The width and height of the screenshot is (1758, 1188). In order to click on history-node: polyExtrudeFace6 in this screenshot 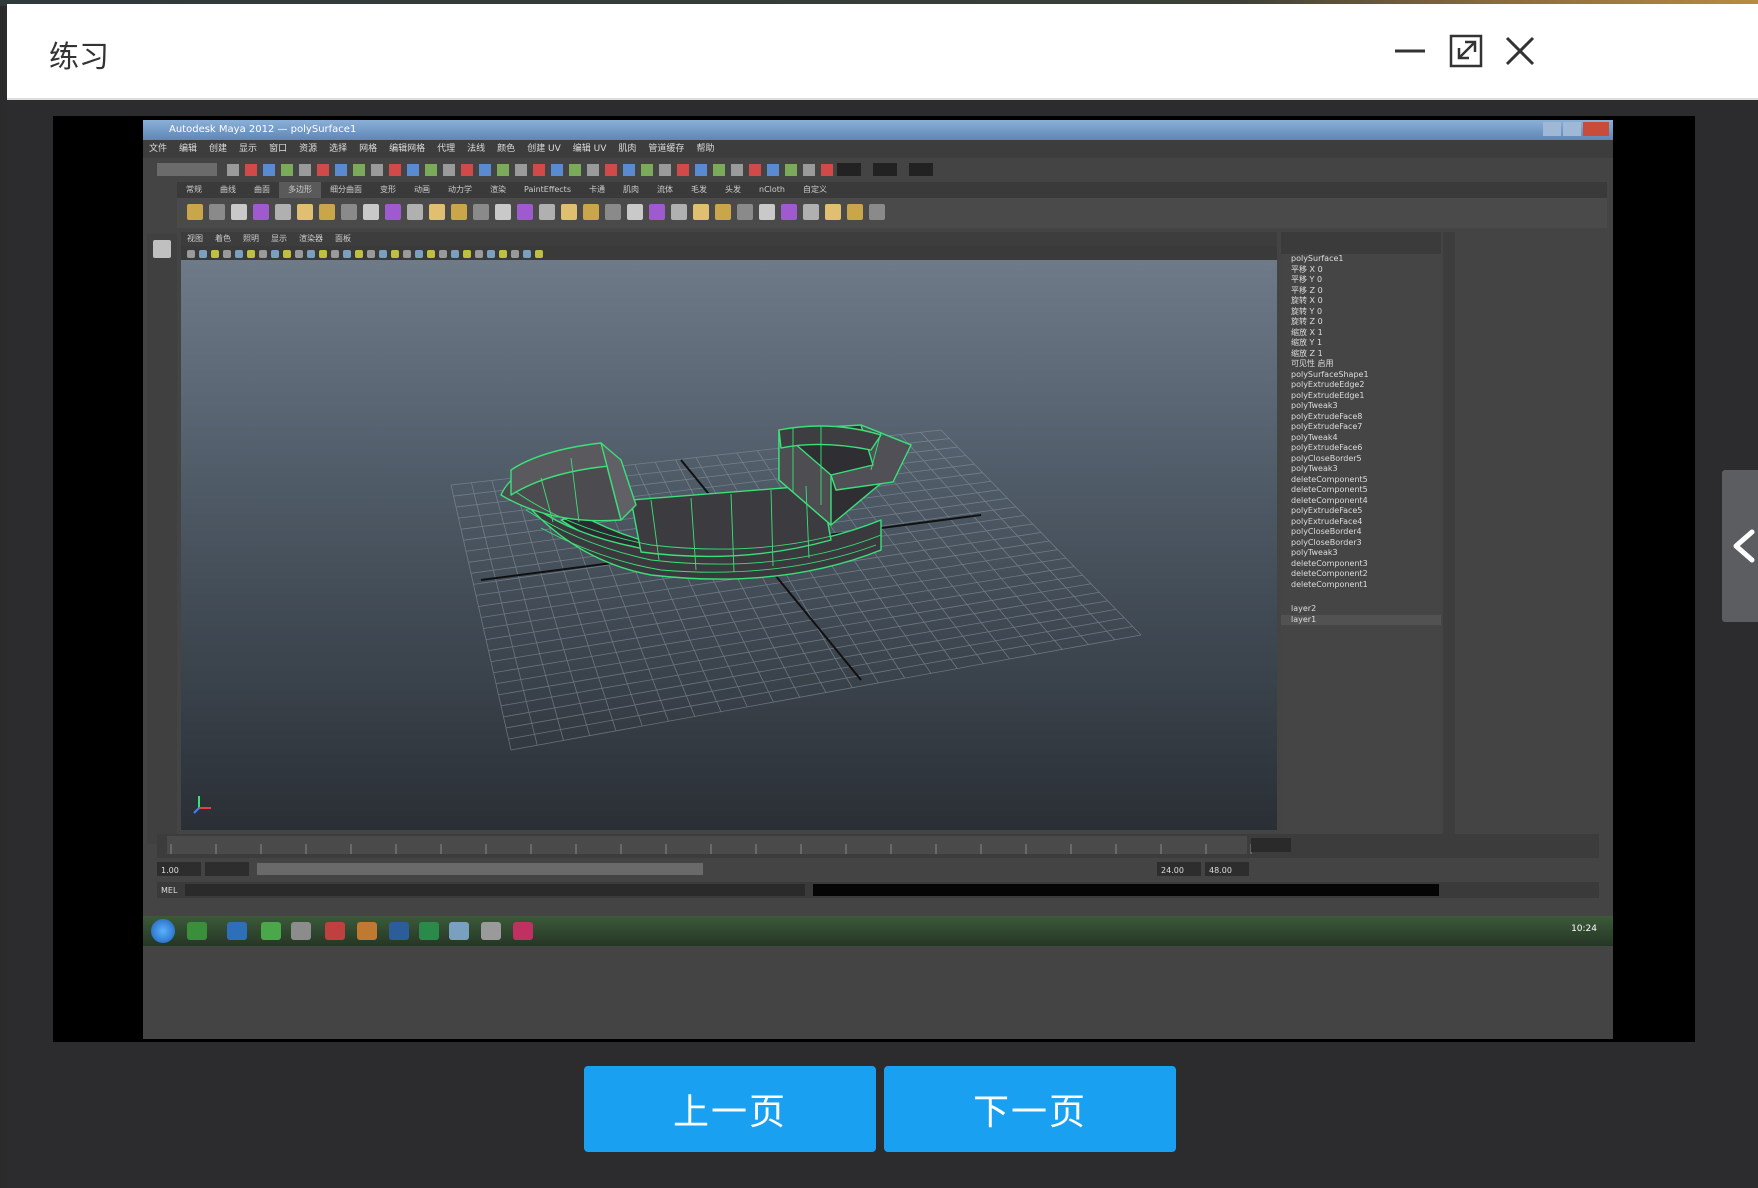, I will do `click(1327, 447)`.